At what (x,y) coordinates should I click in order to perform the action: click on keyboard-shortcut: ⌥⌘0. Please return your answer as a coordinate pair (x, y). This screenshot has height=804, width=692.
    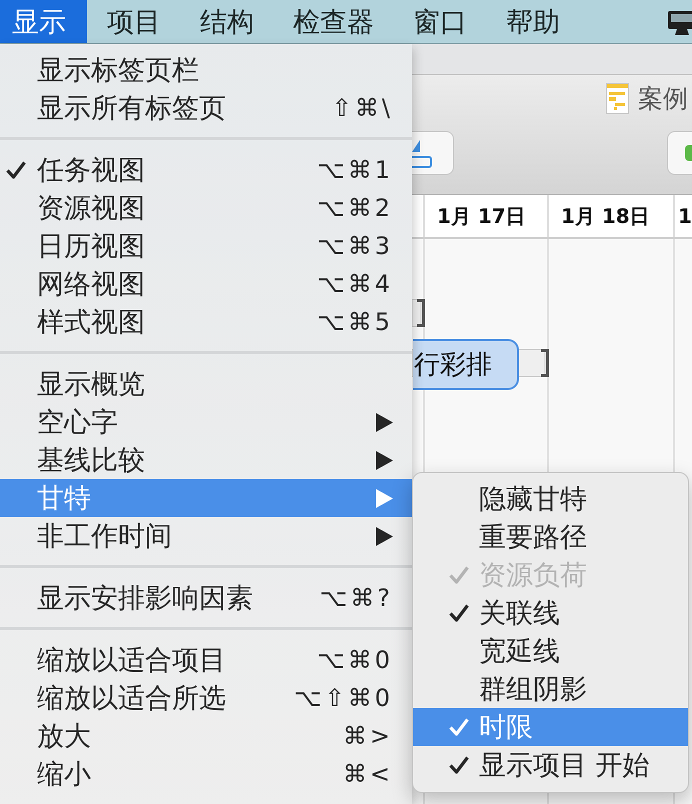
    Looking at the image, I should click on (355, 660).